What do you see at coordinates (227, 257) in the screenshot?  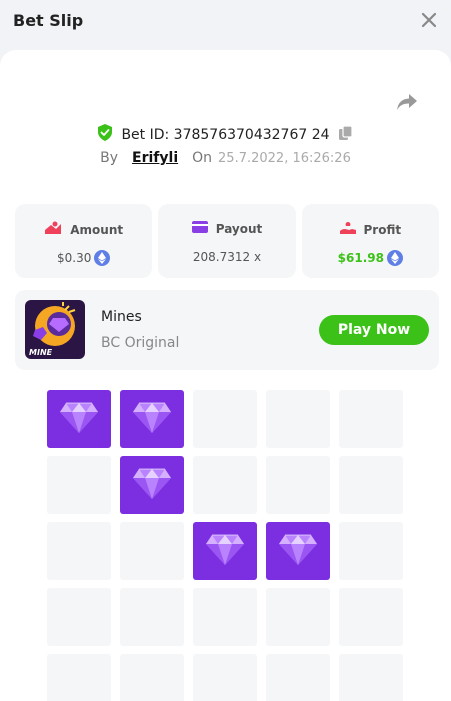 I see `payout-value: 208.7312 x` at bounding box center [227, 257].